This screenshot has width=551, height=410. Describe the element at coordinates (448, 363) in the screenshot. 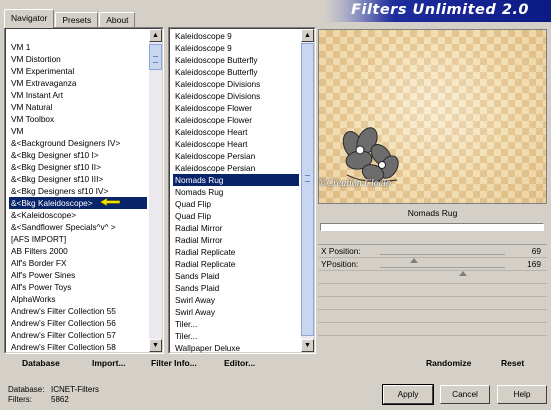

I see `randomize-button: Randomize` at that location.